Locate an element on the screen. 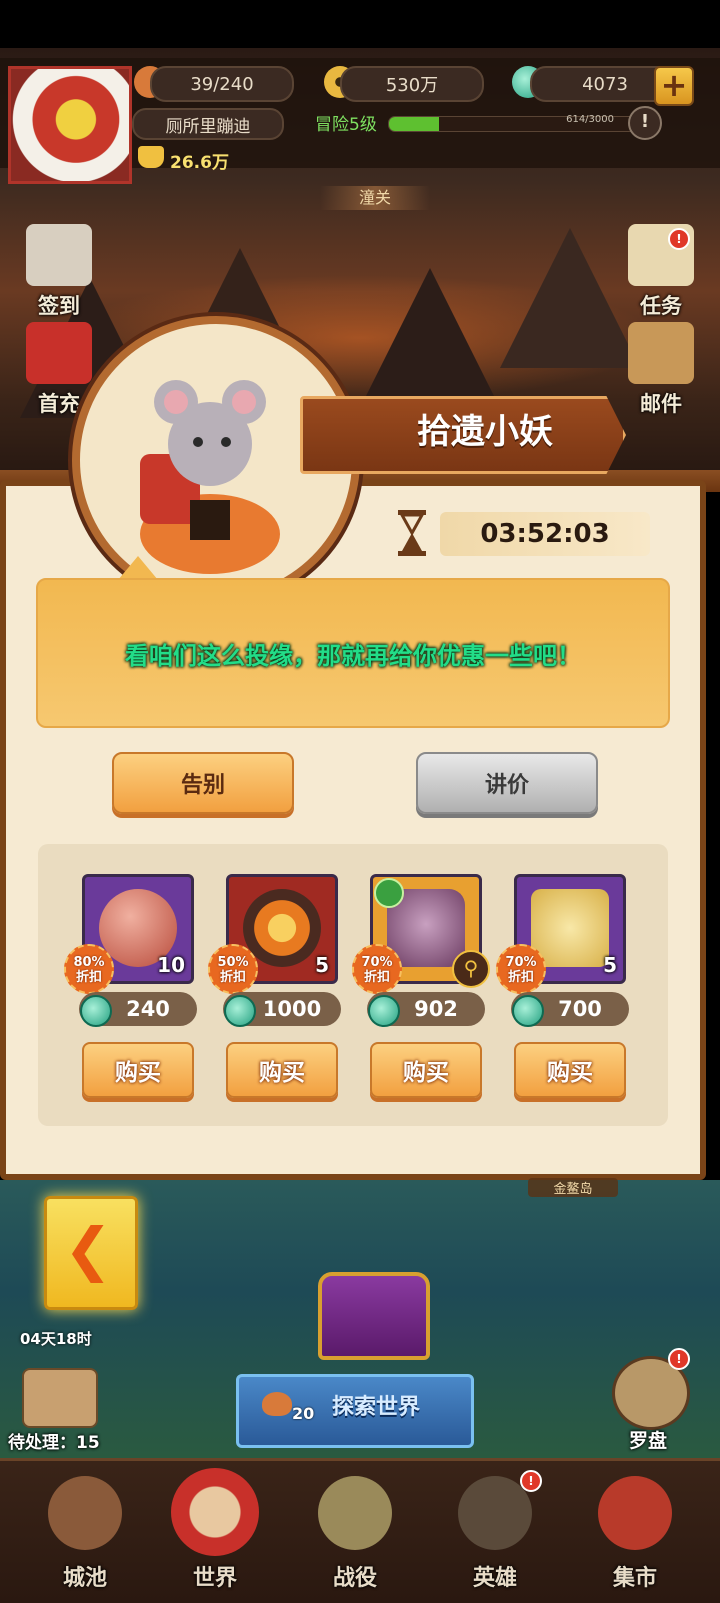 This screenshot has height=1603, width=720. treasure-chest-icon is located at coordinates (374, 1316).